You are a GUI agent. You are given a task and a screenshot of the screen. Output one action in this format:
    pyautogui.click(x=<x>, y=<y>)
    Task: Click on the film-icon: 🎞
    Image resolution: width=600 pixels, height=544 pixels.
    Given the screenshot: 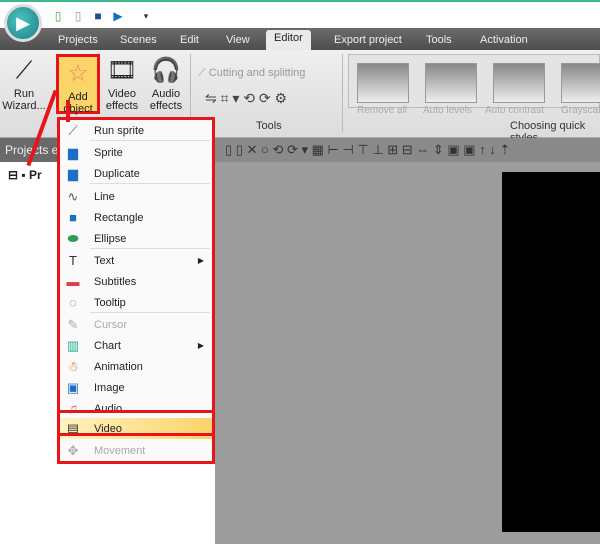 What is the action you would take?
    pyautogui.click(x=122, y=70)
    